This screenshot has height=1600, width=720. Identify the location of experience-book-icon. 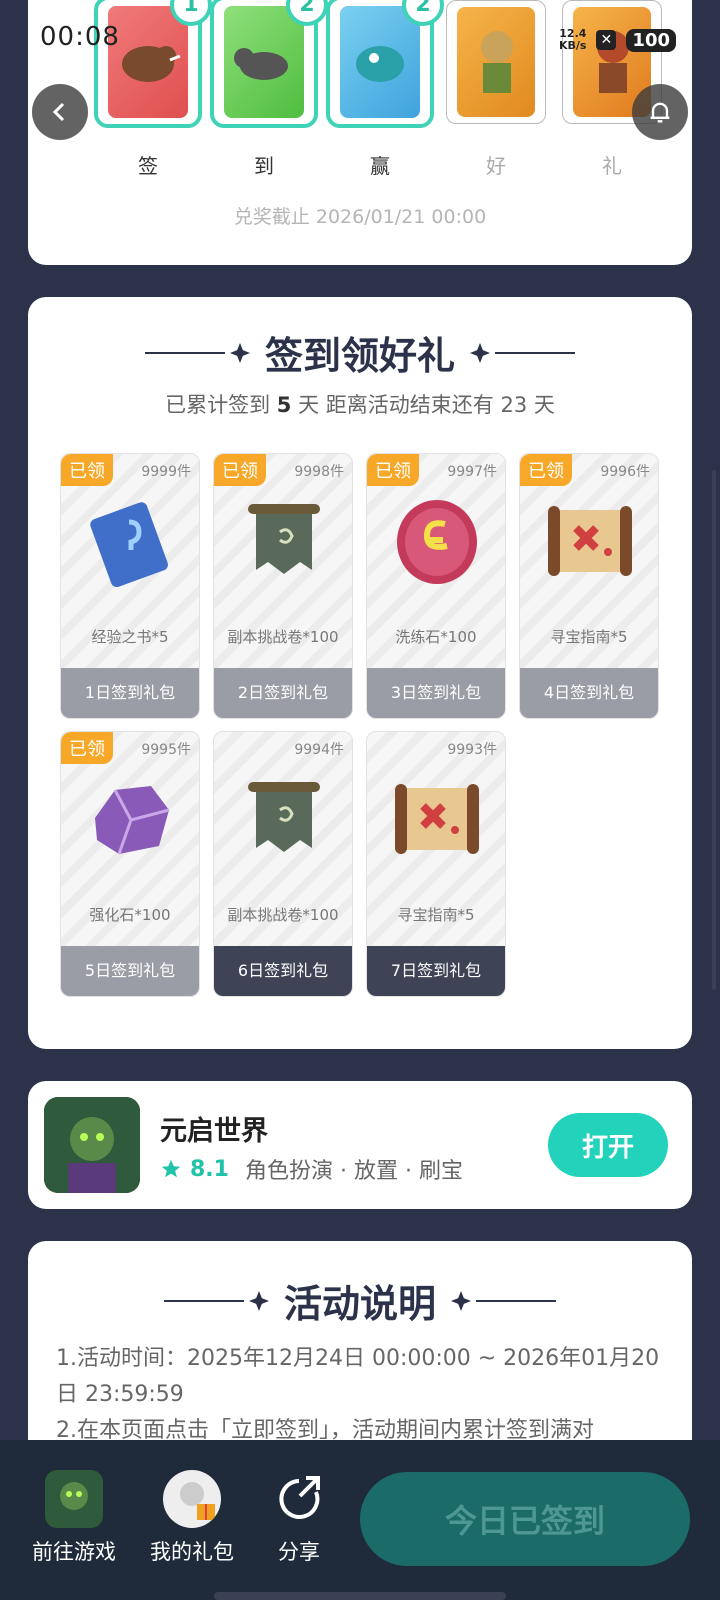
(131, 541).